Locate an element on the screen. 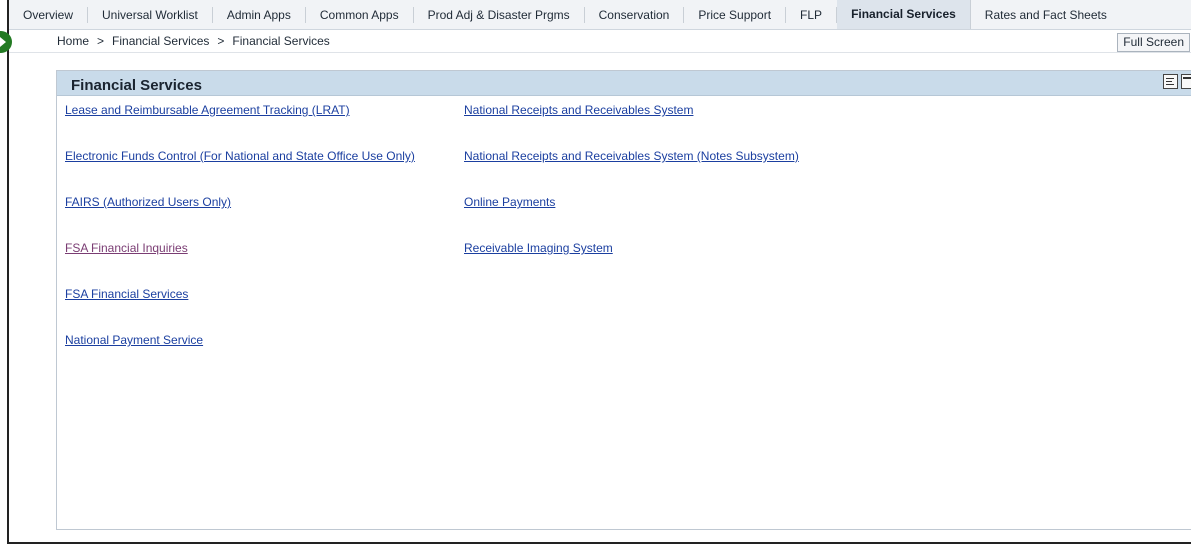  tab-admin-apps: Admin Apps is located at coordinates (259, 14).